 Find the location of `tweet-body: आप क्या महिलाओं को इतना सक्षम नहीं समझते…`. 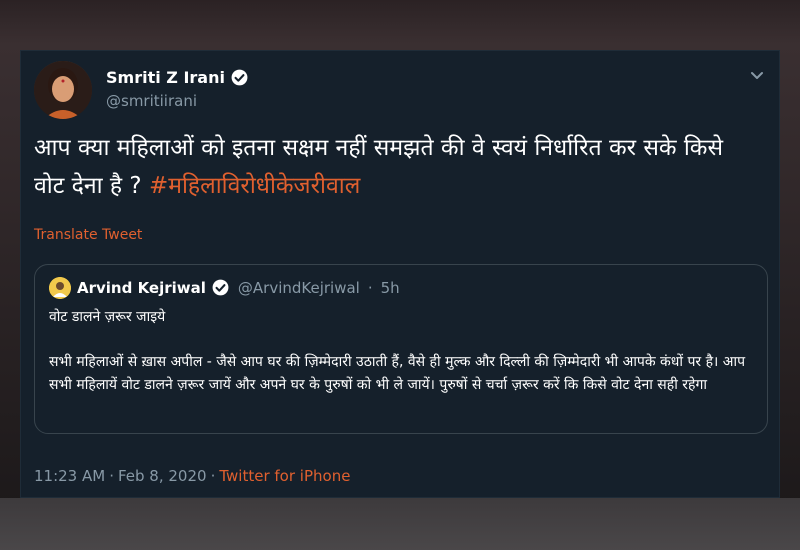

tweet-body: आप क्या महिलाओं को इतना सक्षम नहीं समझते… is located at coordinates (379, 167).